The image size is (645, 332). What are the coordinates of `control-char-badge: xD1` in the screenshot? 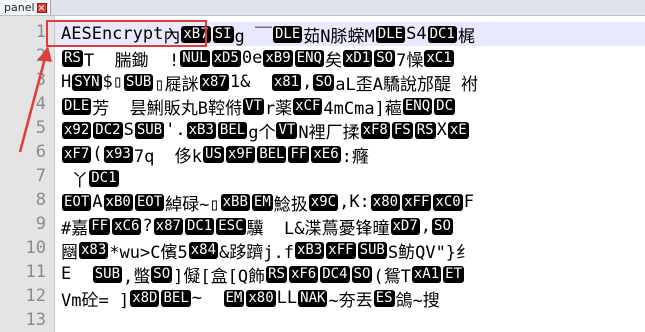 It's located at (357, 58).